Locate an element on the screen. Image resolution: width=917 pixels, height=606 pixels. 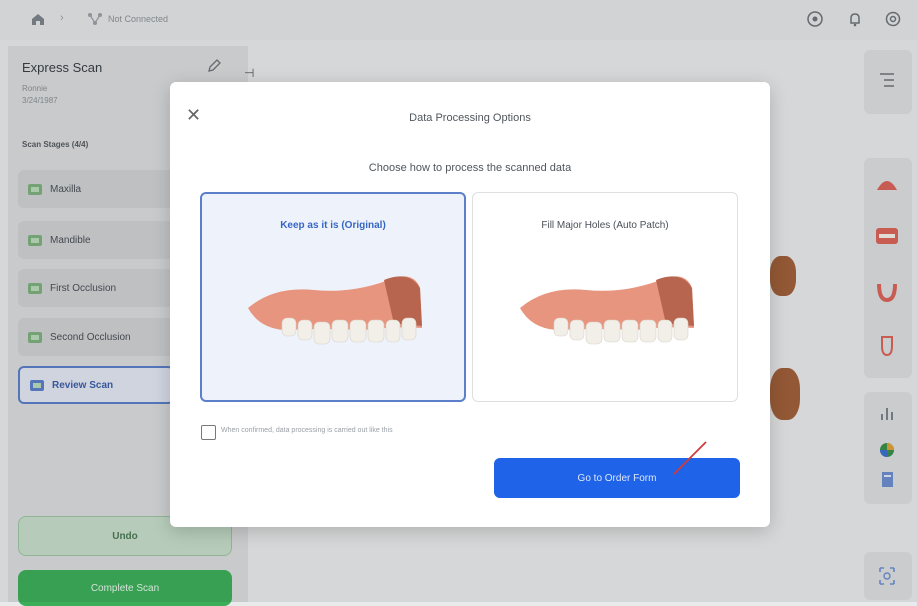
confirm-checkbox is located at coordinates (208, 432).